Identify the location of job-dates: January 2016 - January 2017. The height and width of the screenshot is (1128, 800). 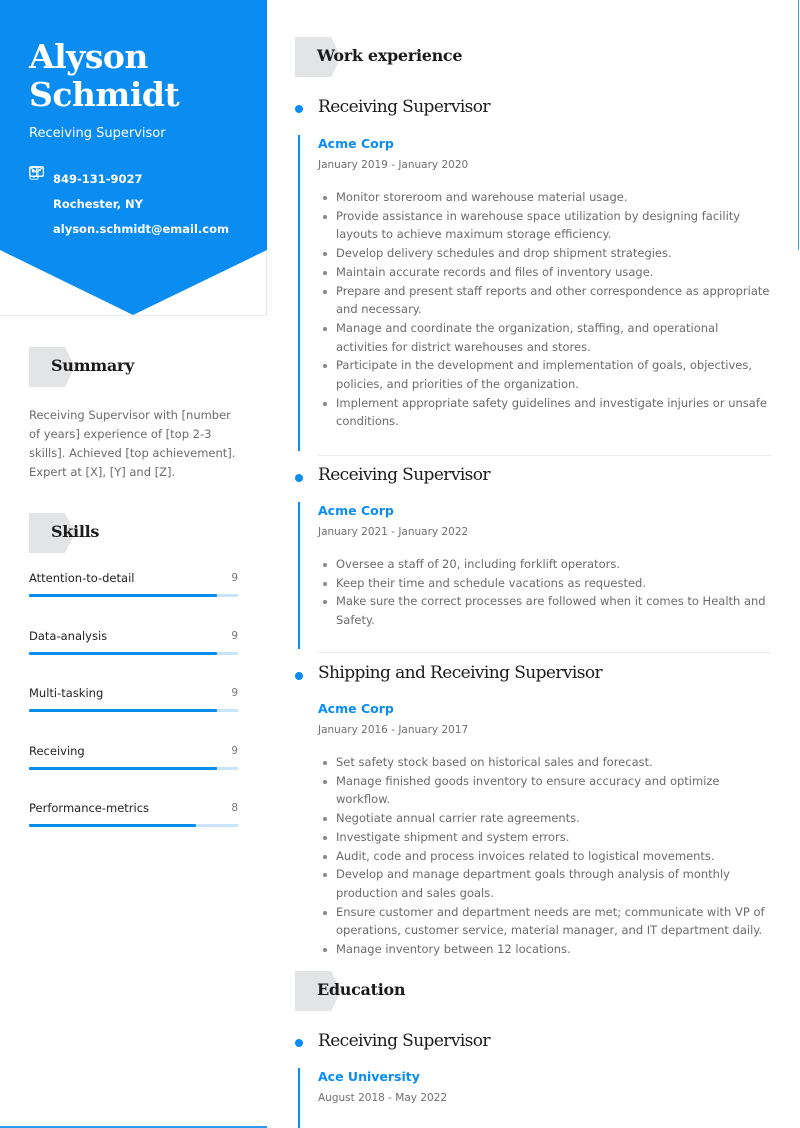
(393, 730).